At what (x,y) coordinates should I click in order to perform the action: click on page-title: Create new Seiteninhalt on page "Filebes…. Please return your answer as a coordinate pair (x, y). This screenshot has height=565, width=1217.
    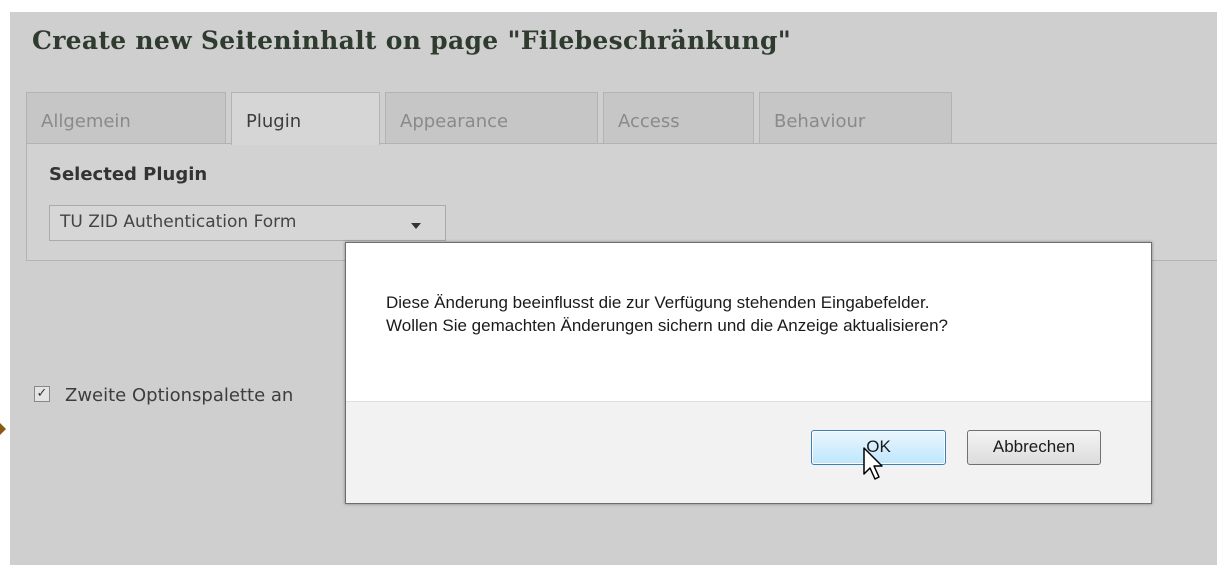
    Looking at the image, I should click on (412, 40).